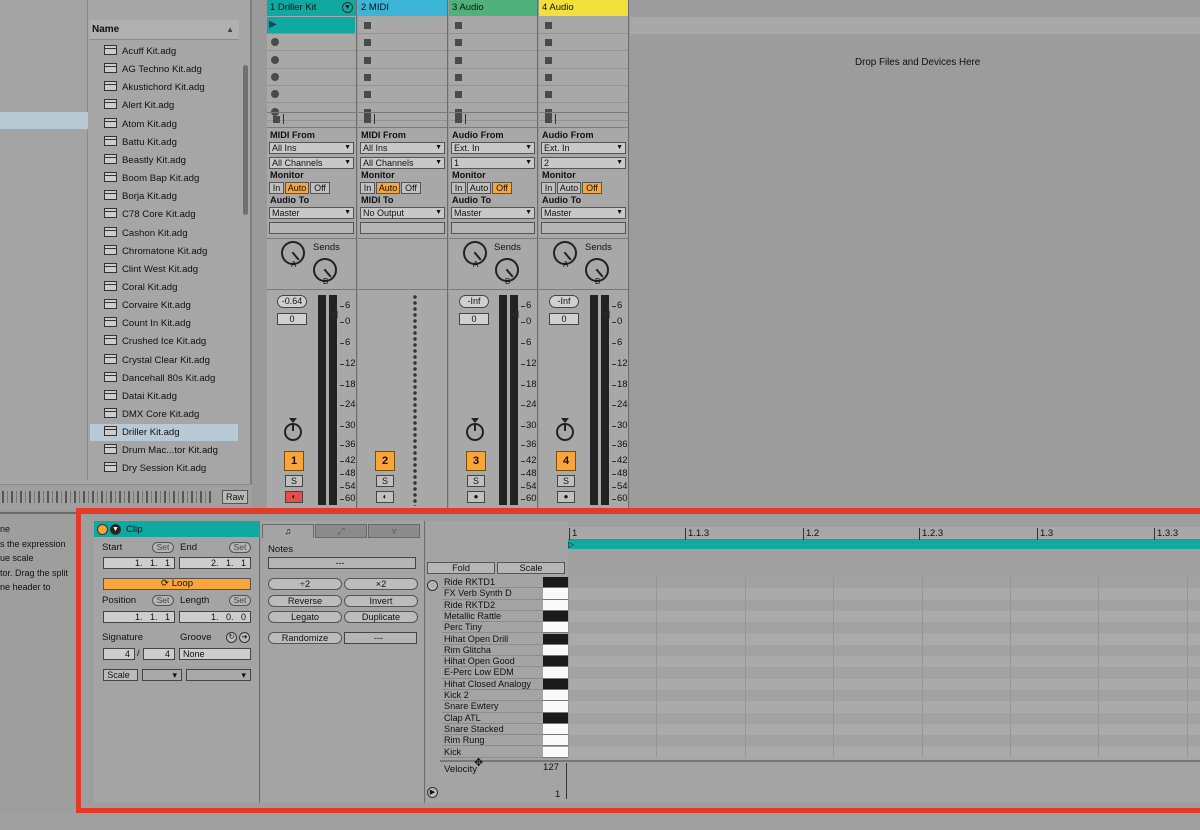  Describe the element at coordinates (531, 568) in the screenshot. I see `scale-highlight-button: Scale` at that location.